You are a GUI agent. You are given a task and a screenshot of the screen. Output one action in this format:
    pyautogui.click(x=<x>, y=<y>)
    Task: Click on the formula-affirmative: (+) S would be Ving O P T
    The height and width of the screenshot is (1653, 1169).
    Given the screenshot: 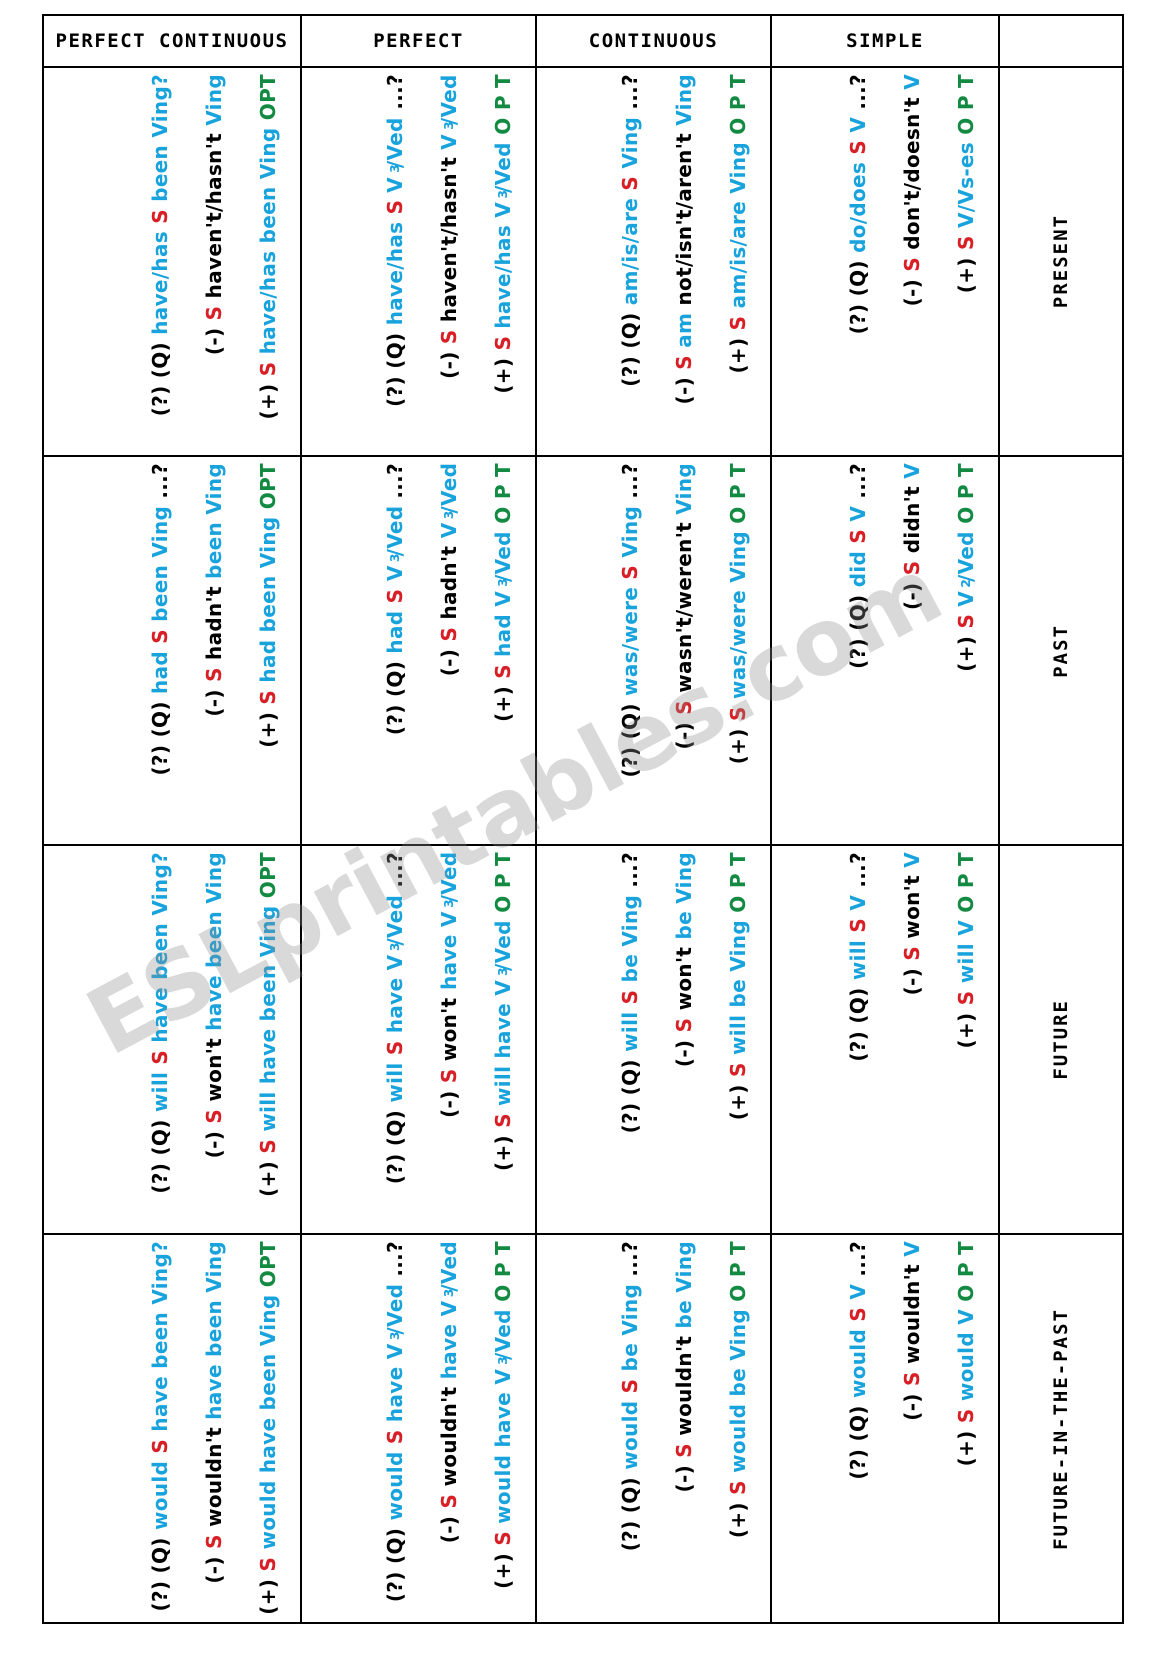 What is the action you would take?
    pyautogui.click(x=738, y=1390)
    